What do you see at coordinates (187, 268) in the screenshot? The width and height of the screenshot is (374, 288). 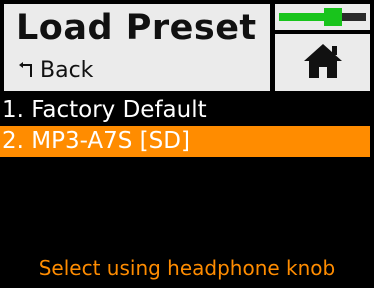 I see `hint-text: Select using headphone knob` at bounding box center [187, 268].